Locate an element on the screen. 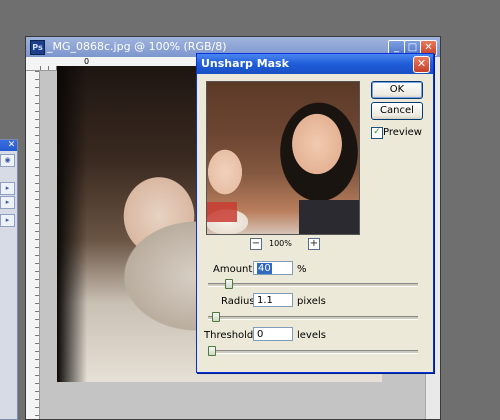  amount-value: 40 is located at coordinates (264, 268).